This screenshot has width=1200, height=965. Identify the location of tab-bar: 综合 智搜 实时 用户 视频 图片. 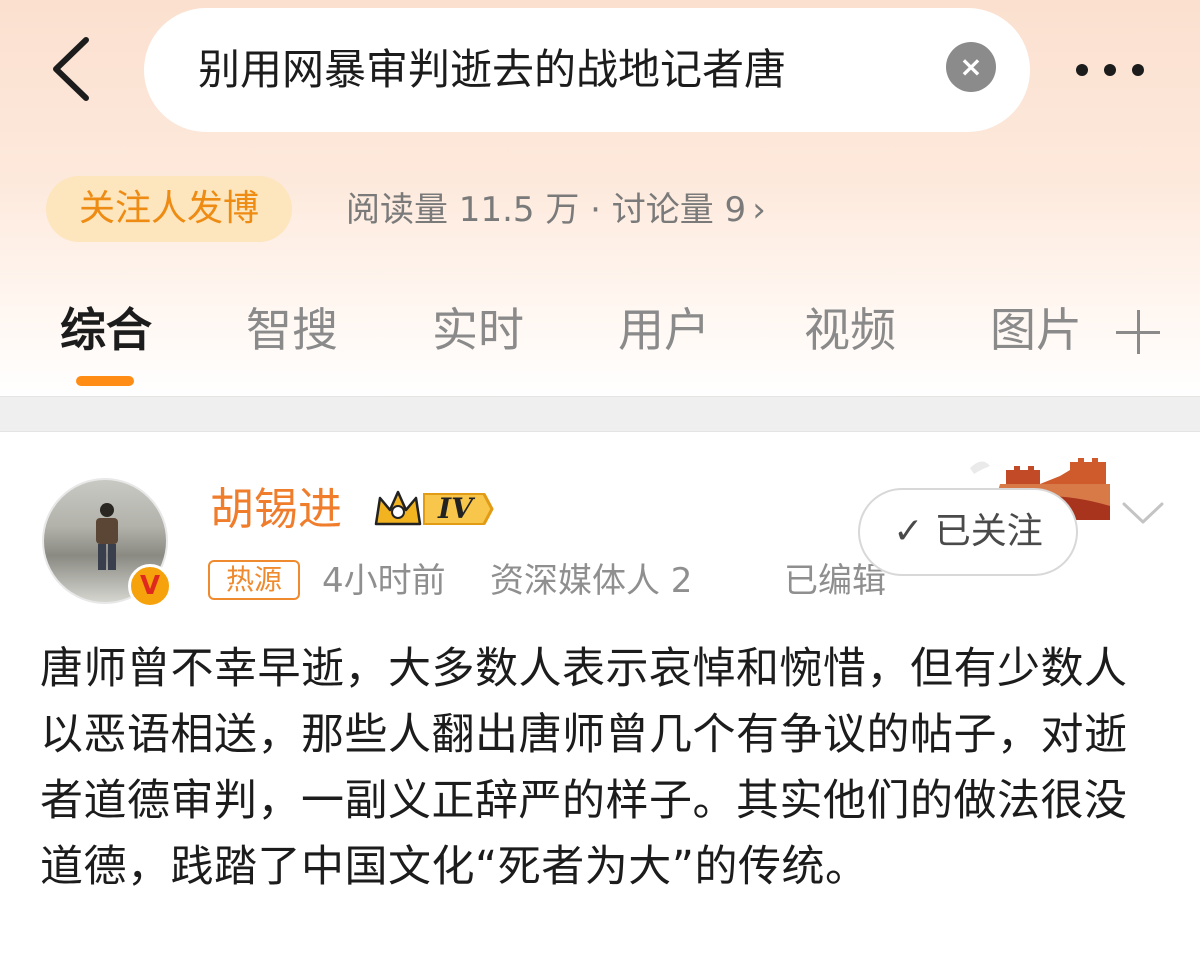
(600, 340).